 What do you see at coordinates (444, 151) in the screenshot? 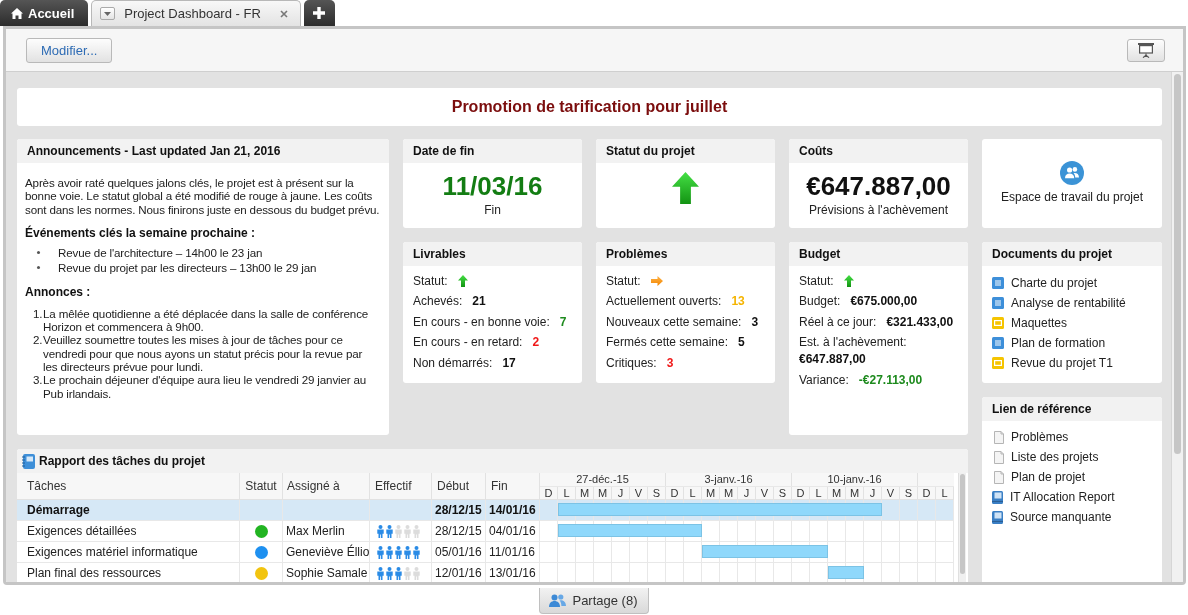
I see `panel-title: Date de fin` at bounding box center [444, 151].